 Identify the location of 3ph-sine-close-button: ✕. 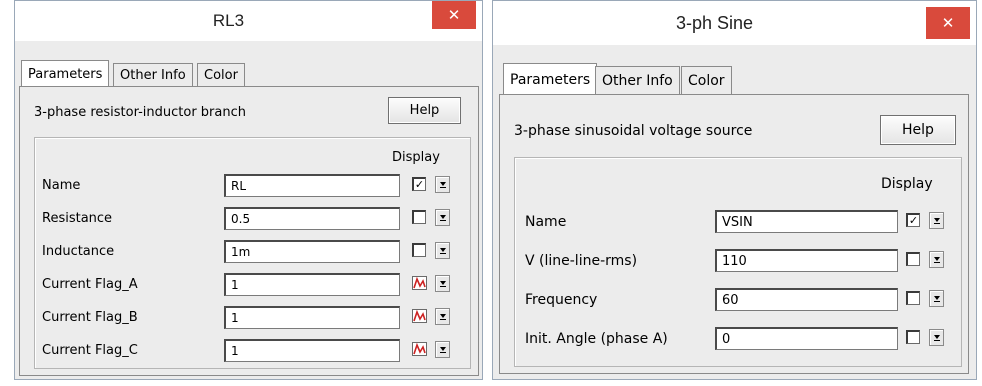
(948, 23).